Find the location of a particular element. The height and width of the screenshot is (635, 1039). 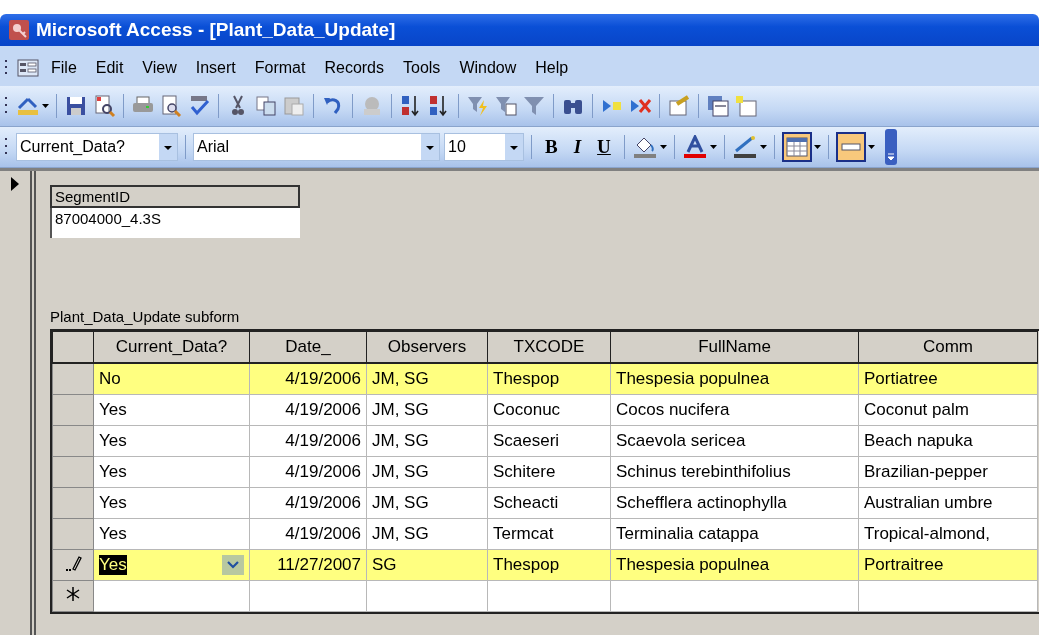

select-all-cell is located at coordinates (73, 347).